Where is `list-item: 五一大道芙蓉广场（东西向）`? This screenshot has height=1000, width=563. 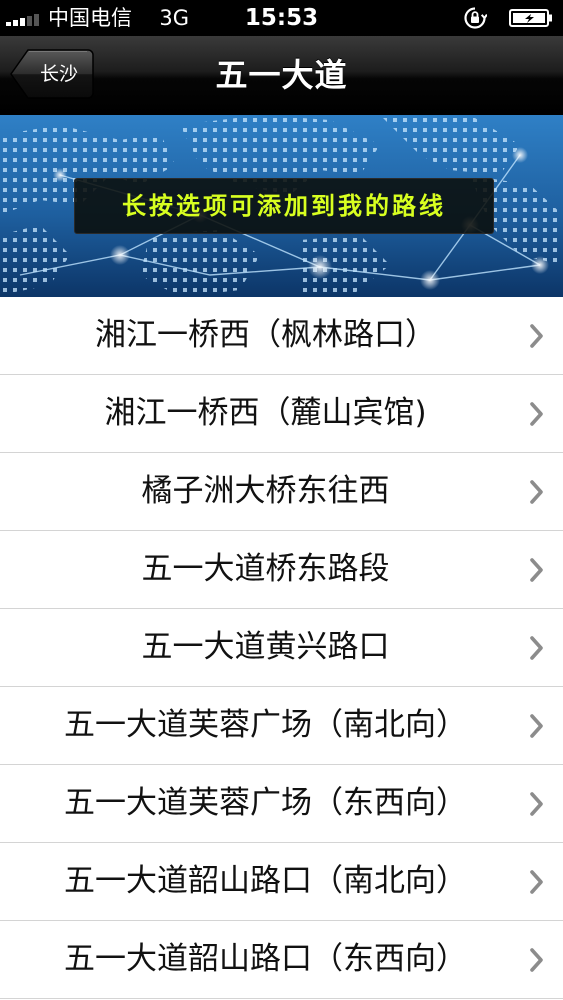 list-item: 五一大道芙蓉广场（东西向） is located at coordinates (281, 804).